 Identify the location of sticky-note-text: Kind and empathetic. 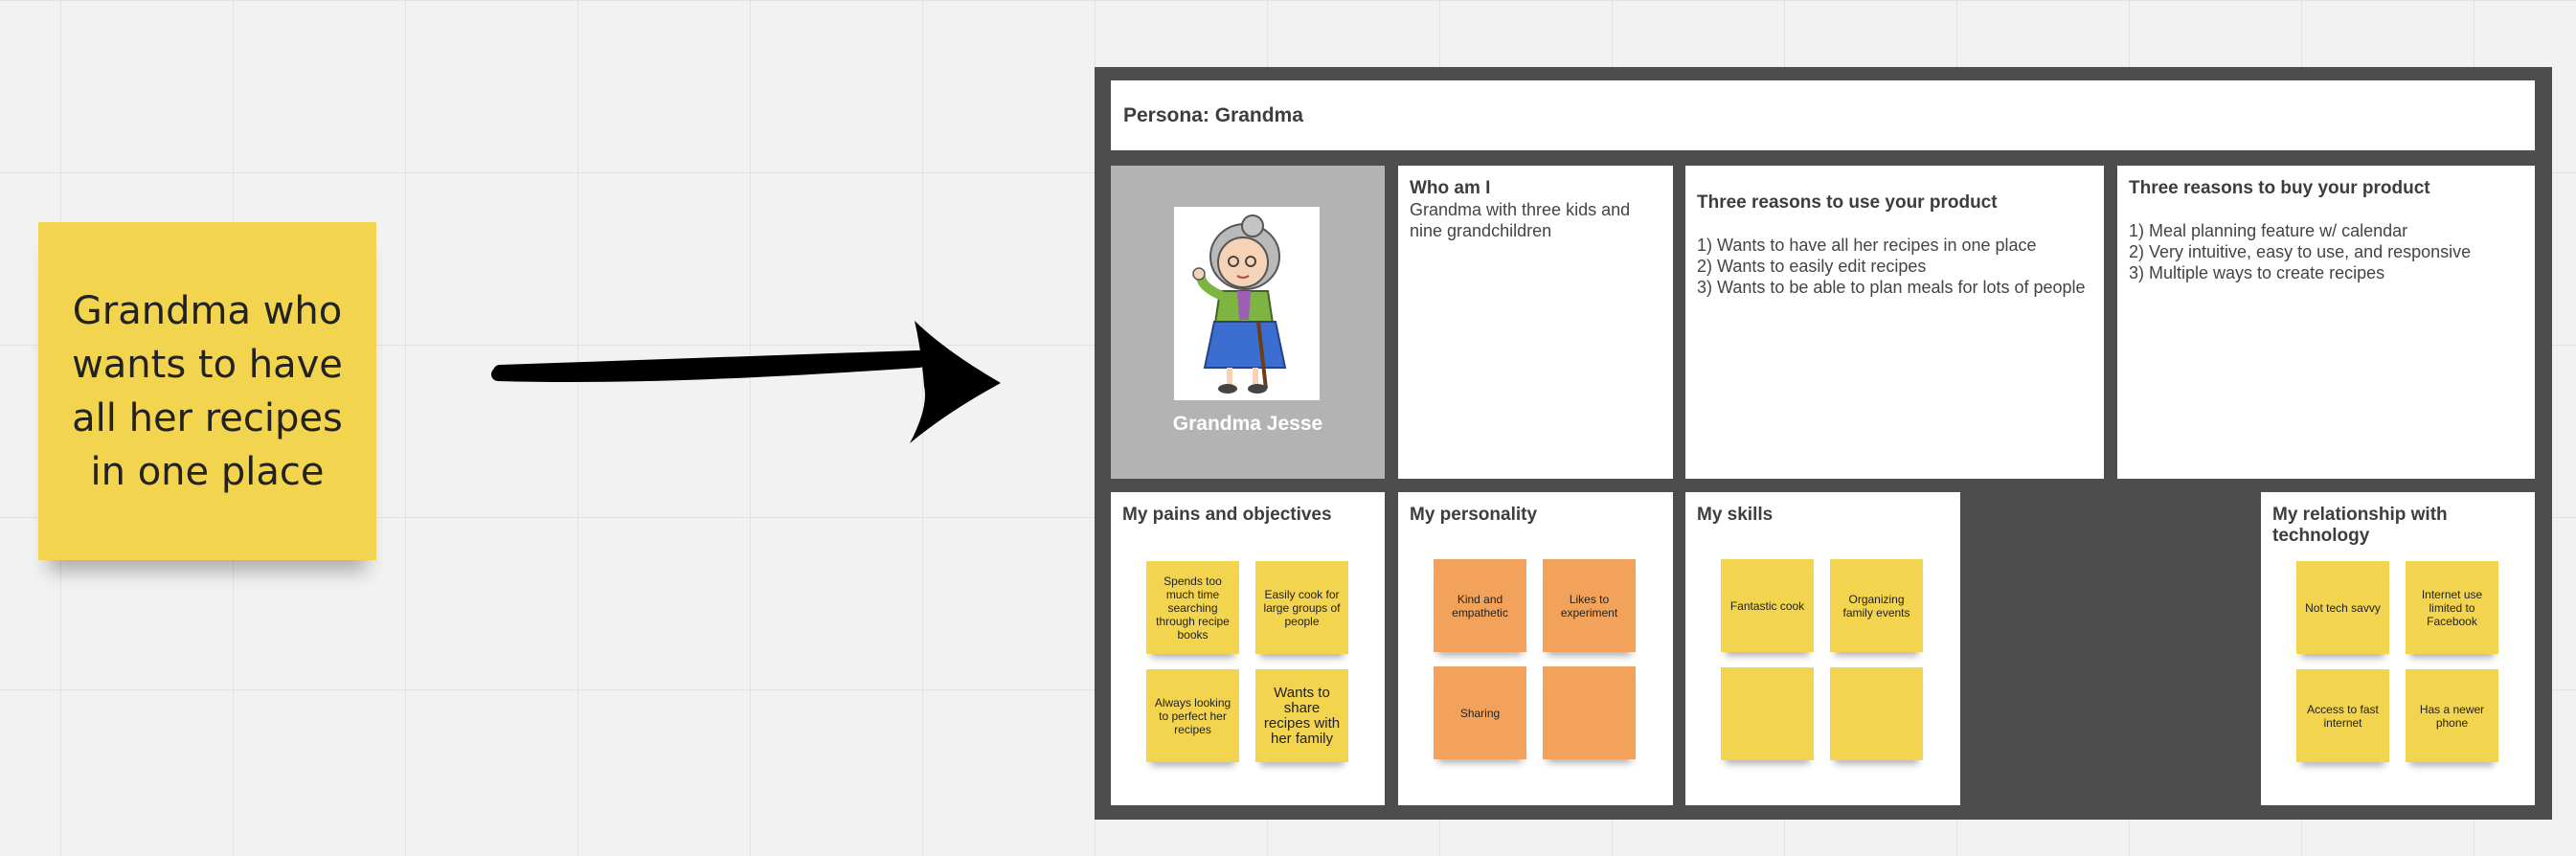
(1480, 605).